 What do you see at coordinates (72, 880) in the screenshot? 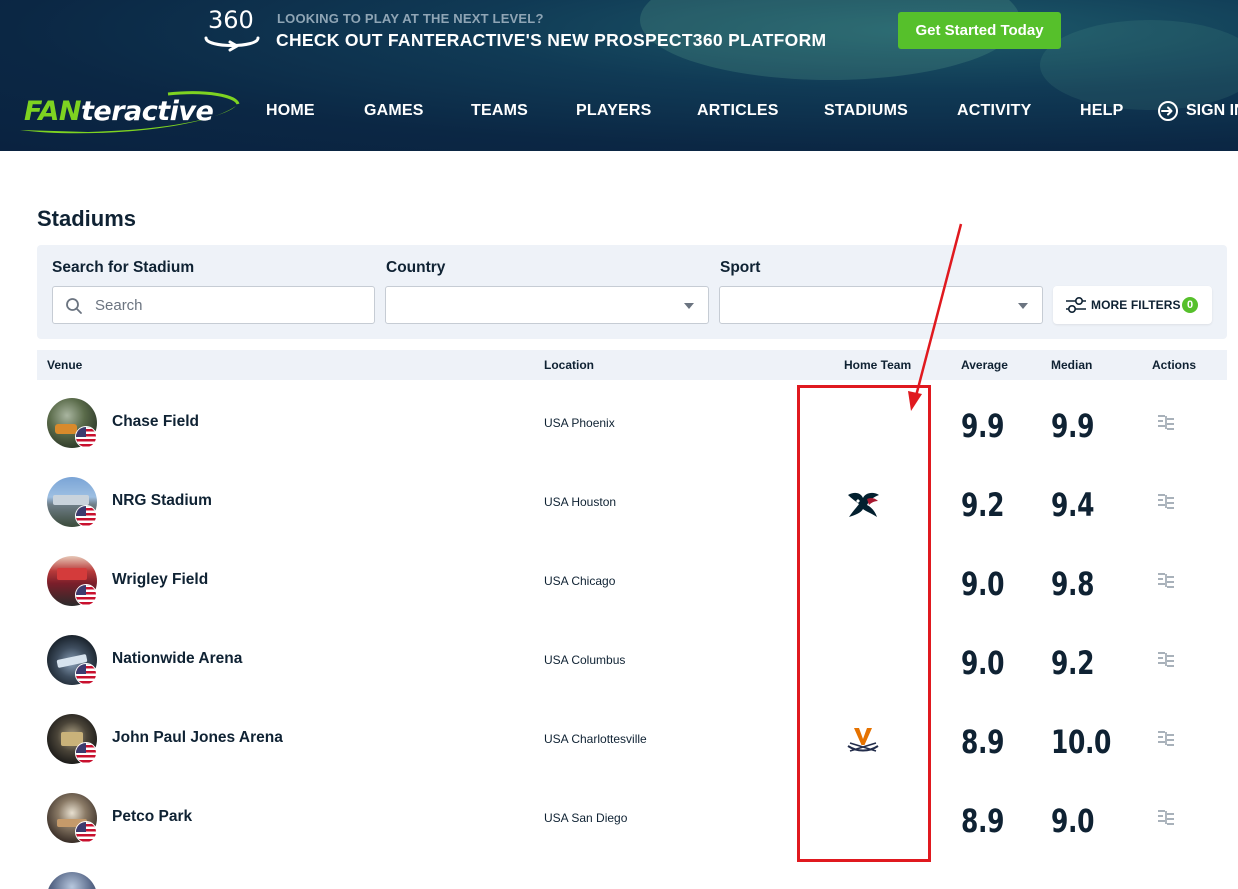
I see `stadium-avatar` at bounding box center [72, 880].